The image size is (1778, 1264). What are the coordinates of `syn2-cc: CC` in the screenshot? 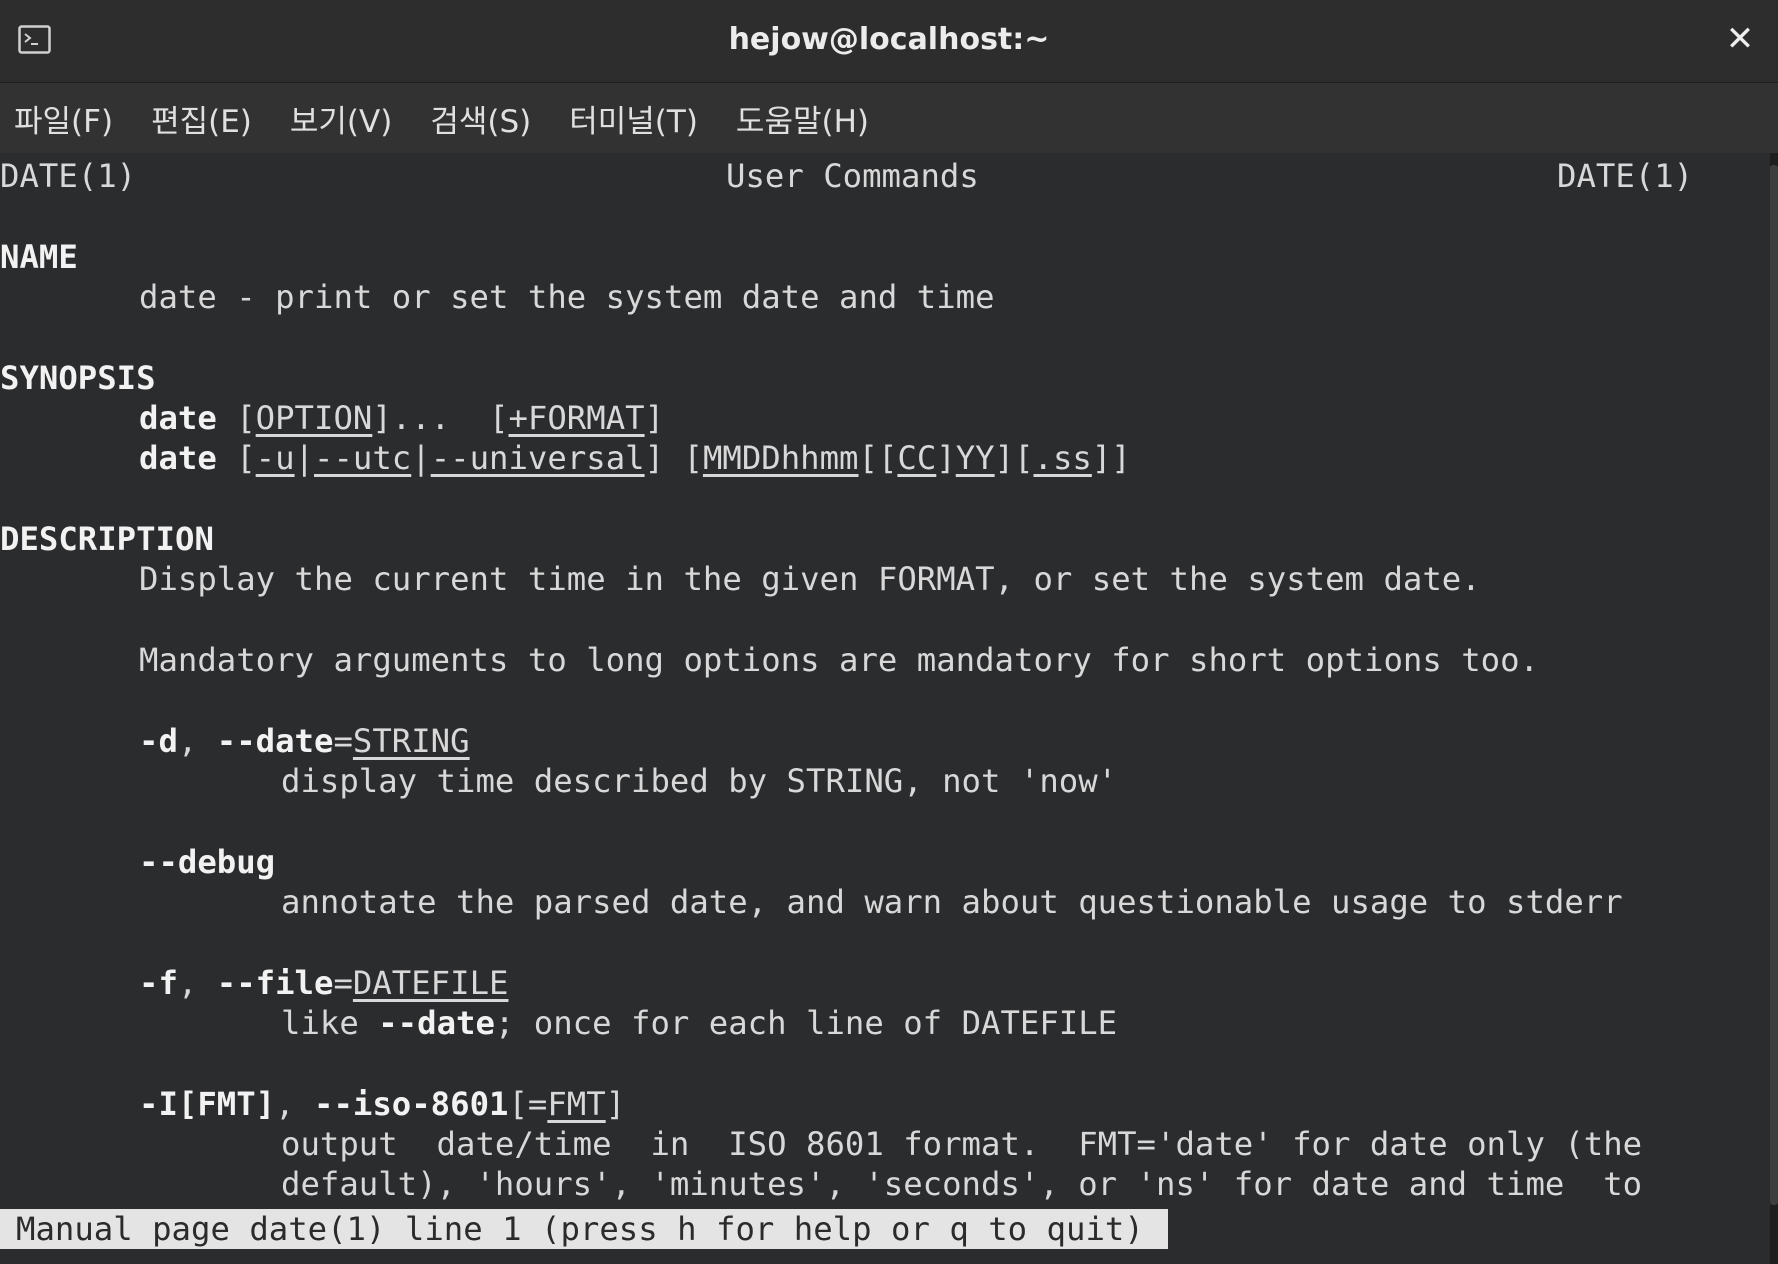 It's located at (917, 458).